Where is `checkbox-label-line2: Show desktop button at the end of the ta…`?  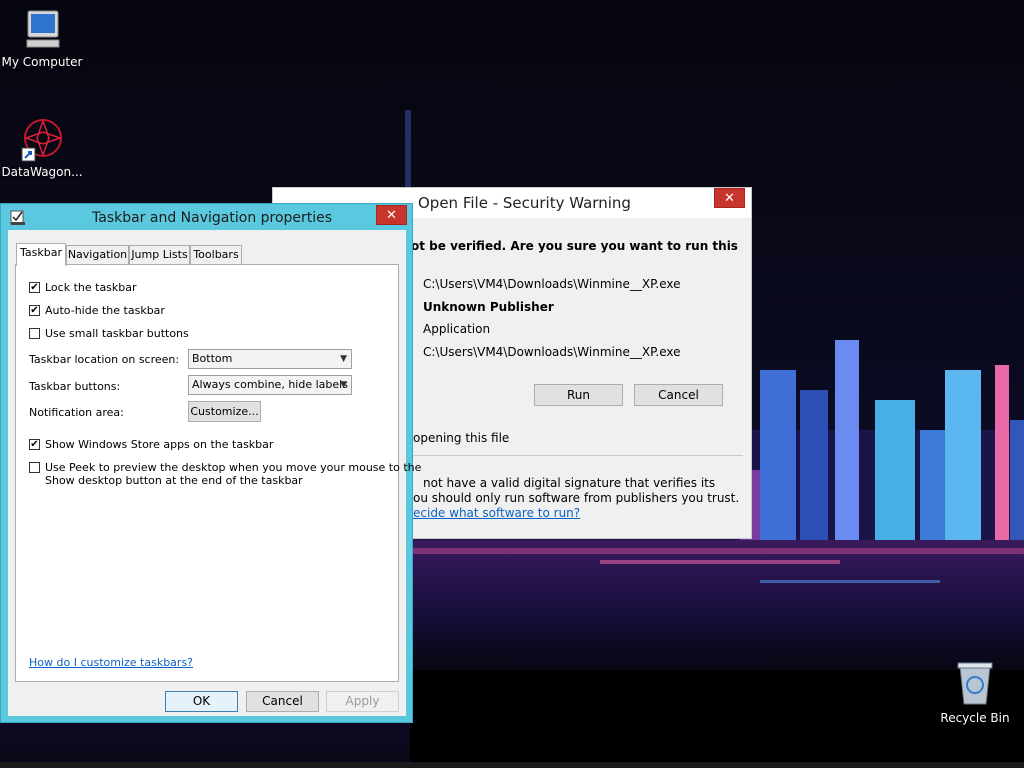
checkbox-label-line2: Show desktop button at the end of the ta… is located at coordinates (174, 480).